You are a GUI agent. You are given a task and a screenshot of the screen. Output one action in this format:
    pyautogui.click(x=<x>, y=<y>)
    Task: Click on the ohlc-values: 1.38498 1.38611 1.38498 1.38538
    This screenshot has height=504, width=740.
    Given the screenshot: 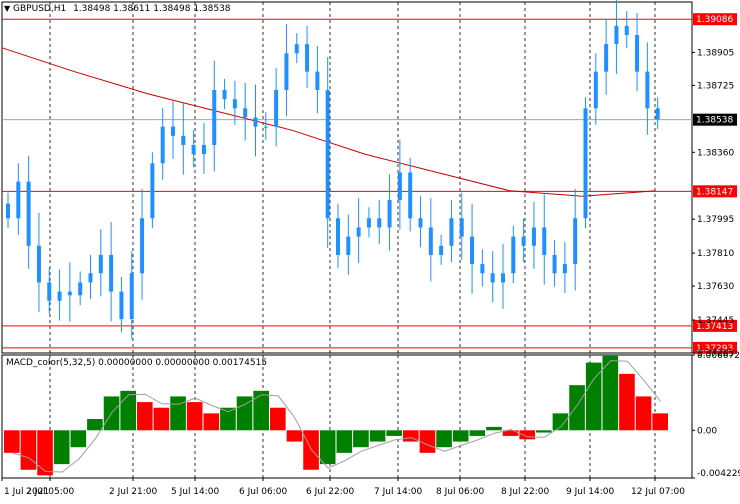 What is the action you would take?
    pyautogui.click(x=152, y=9)
    